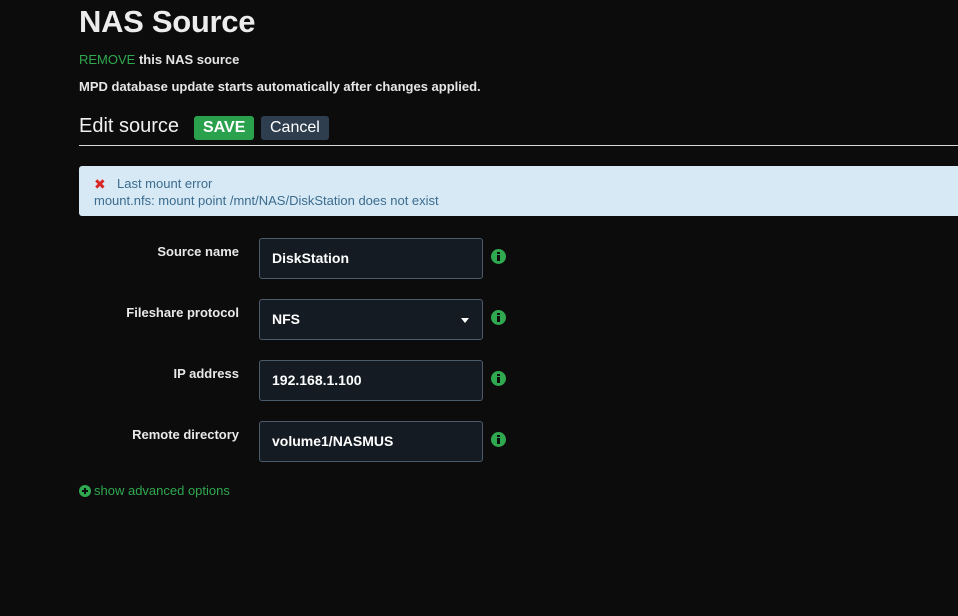 Image resolution: width=958 pixels, height=616 pixels. What do you see at coordinates (371, 258) in the screenshot?
I see `source-name-input: DiskStation` at bounding box center [371, 258].